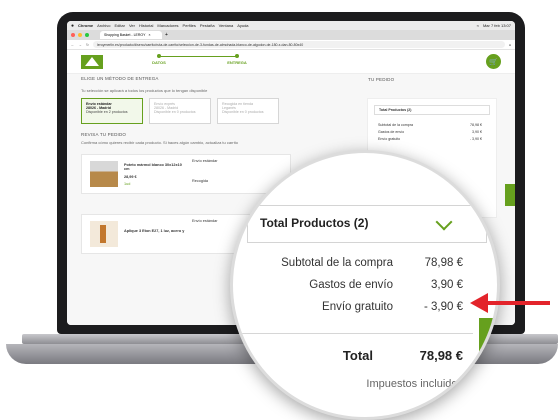 This screenshot has height=420, width=558. What do you see at coordinates (207, 25) in the screenshot?
I see `menubar-item: Pestaña` at bounding box center [207, 25].